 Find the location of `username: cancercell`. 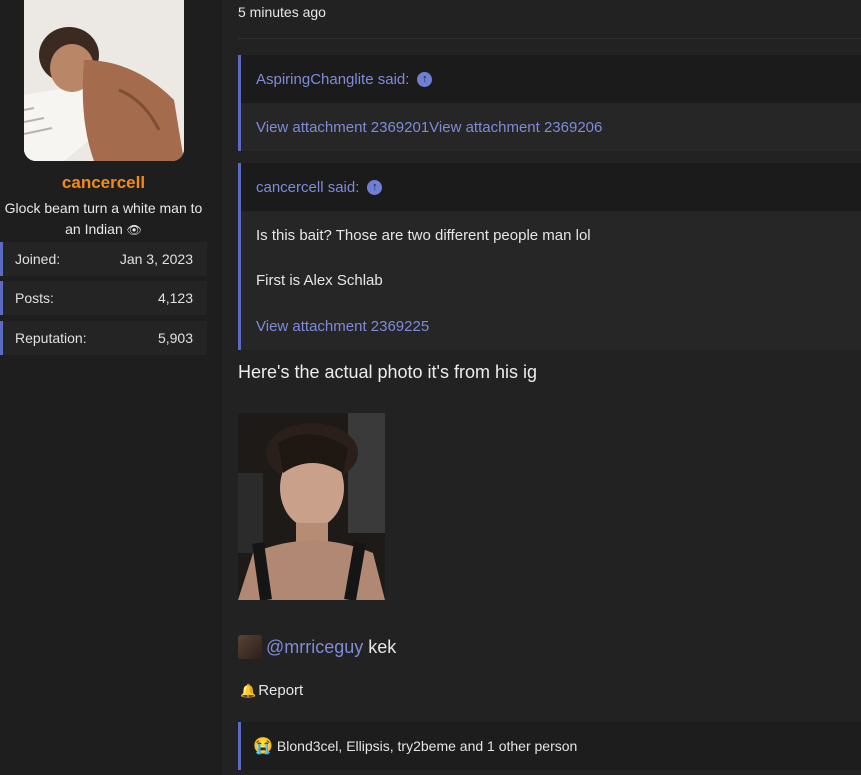

username: cancercell is located at coordinates (103, 183).